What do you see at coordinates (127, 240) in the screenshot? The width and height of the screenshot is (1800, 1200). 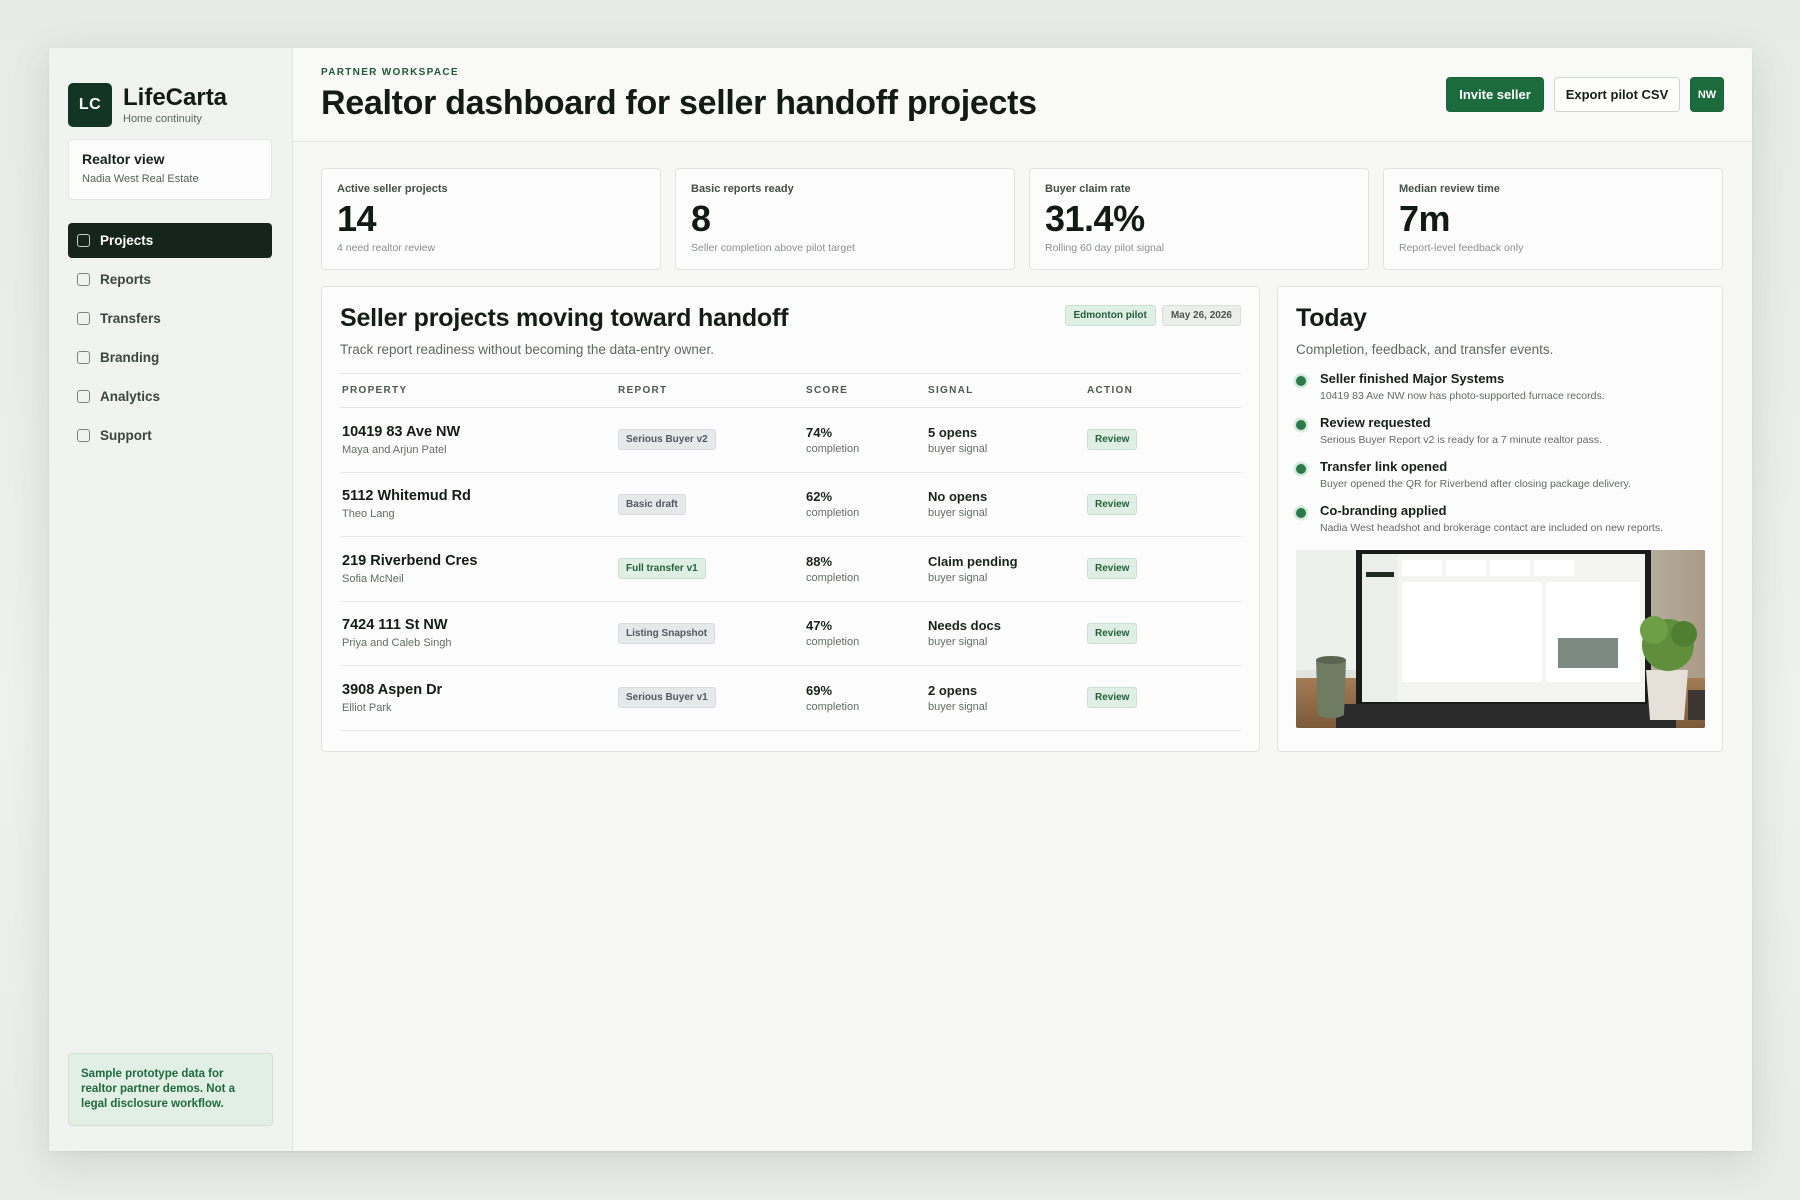 I see `sidebar-item-label: Projects` at bounding box center [127, 240].